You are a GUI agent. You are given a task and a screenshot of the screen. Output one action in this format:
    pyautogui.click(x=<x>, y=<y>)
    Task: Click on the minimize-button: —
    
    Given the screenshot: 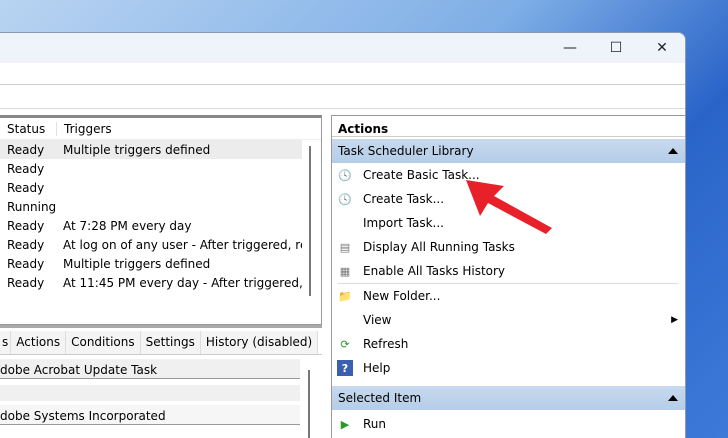 What is the action you would take?
    pyautogui.click(x=570, y=48)
    